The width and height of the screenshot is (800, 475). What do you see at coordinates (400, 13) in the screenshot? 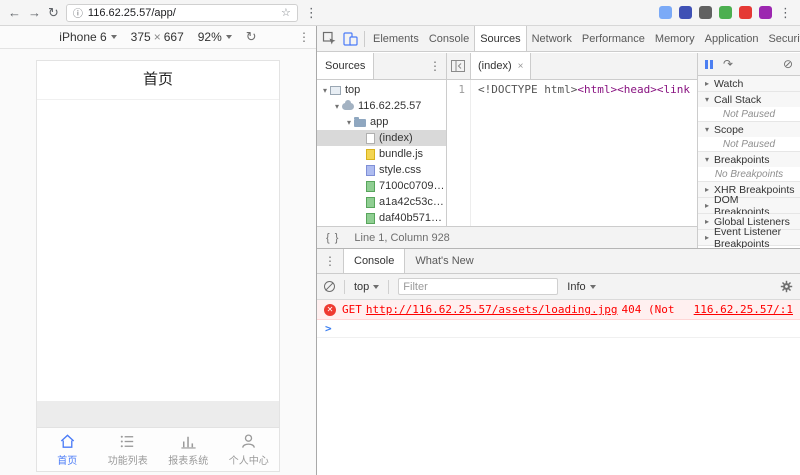
I see `browser-toolbar: ← → ↻ ⓘ 116.62.25.57/app/ ☆ ⋮ ⋮` at bounding box center [400, 13].